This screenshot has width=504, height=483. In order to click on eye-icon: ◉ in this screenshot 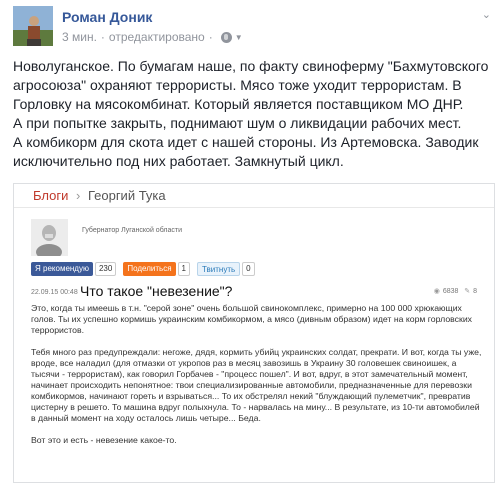, I will do `click(436, 291)`.